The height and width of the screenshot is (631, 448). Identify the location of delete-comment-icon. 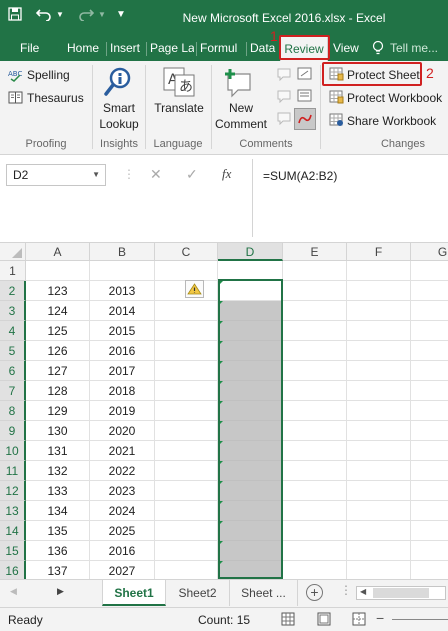
(284, 75).